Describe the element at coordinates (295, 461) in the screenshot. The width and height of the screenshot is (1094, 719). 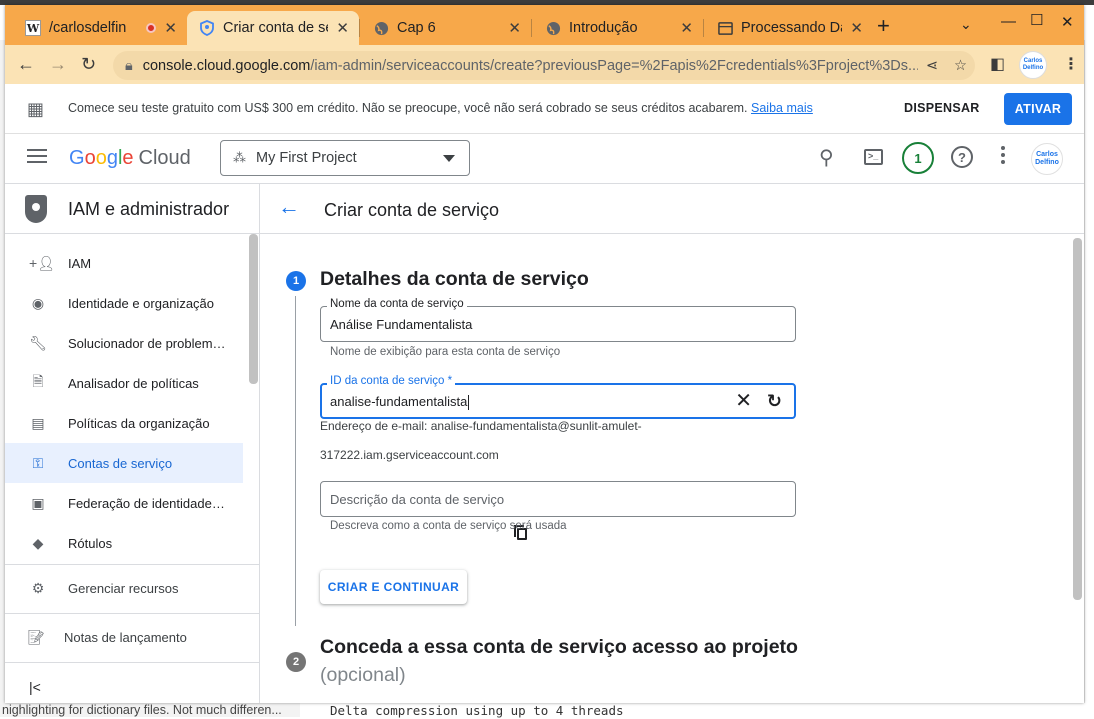
I see `step-connector-line` at that location.